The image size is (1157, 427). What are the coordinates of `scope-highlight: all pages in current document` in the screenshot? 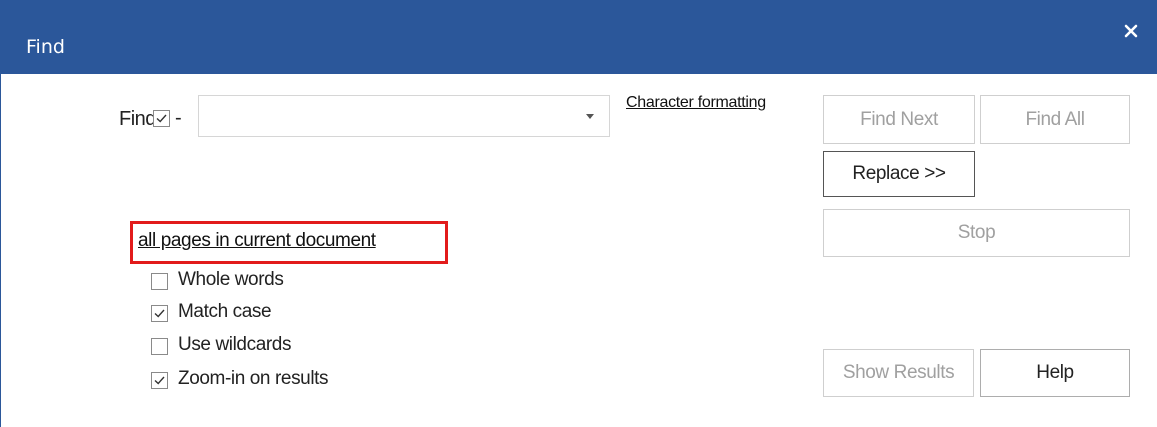 It's located at (289, 242).